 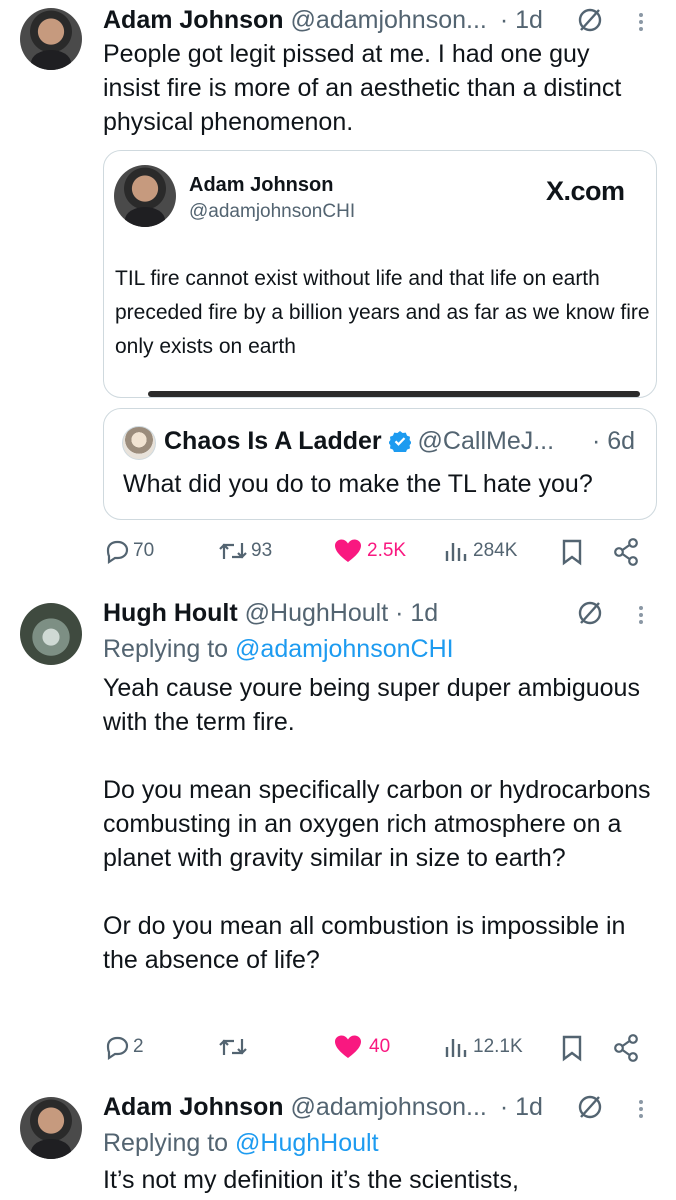 What do you see at coordinates (138, 1046) in the screenshot?
I see `reply-count: 2` at bounding box center [138, 1046].